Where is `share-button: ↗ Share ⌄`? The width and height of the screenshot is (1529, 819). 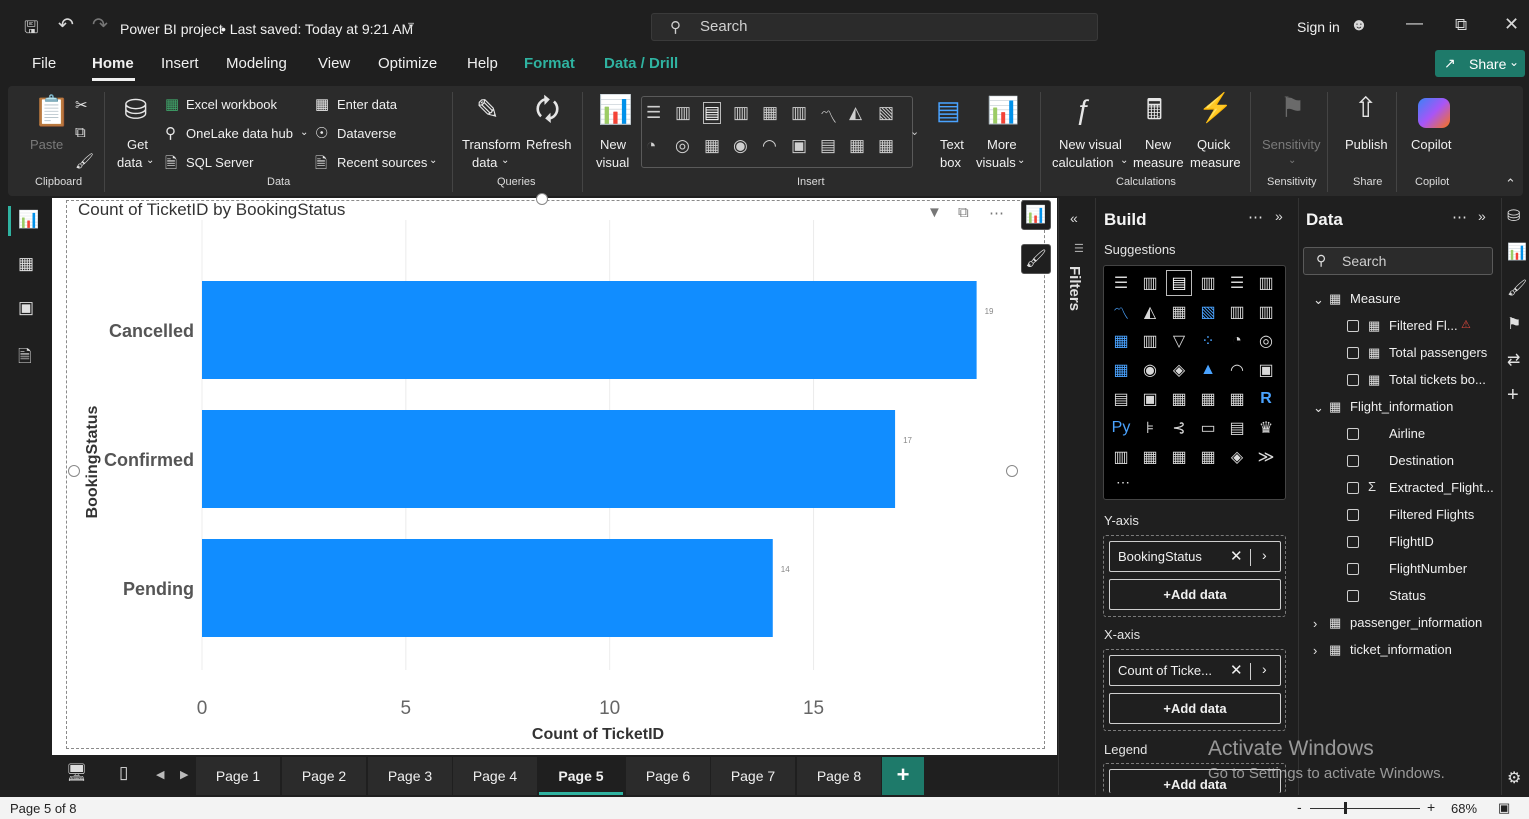
share-button: ↗ Share ⌄ is located at coordinates (1480, 63).